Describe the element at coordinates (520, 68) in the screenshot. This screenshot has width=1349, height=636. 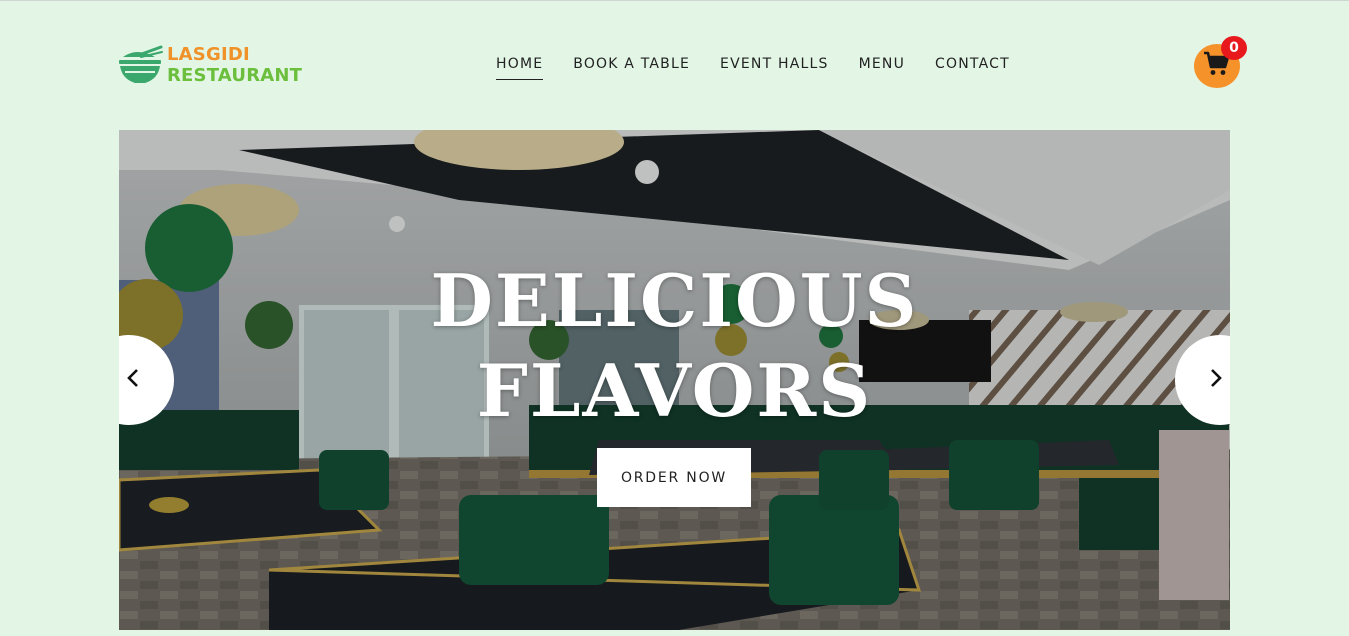
I see `nav-home: HOME` at that location.